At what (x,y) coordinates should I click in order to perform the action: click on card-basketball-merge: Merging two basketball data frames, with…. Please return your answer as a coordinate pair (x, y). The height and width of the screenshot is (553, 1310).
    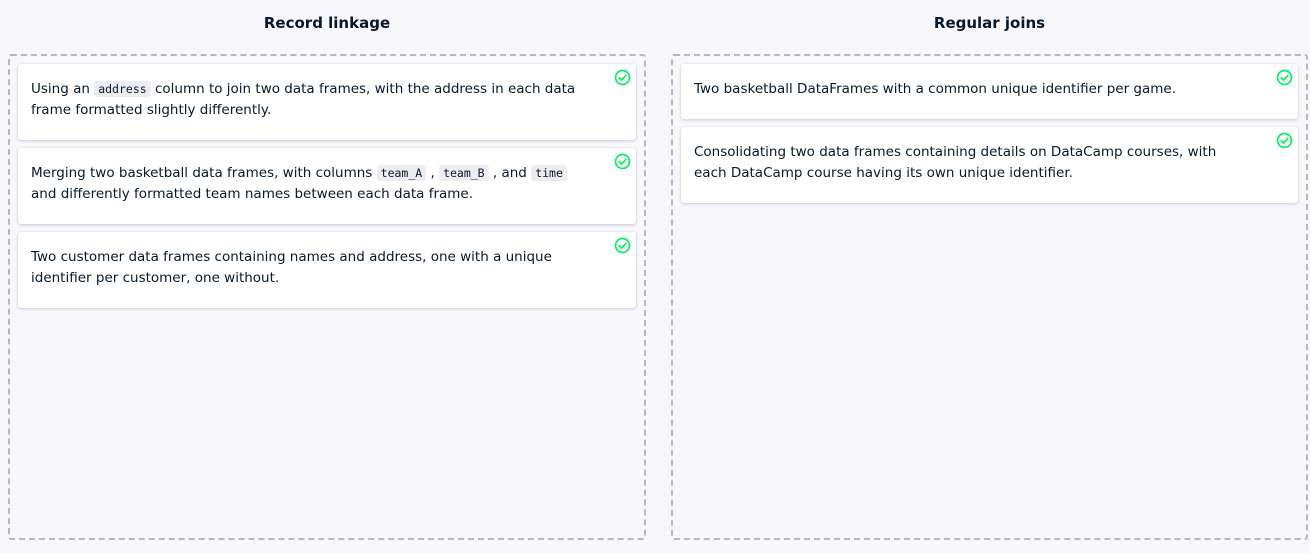
    Looking at the image, I should click on (327, 186).